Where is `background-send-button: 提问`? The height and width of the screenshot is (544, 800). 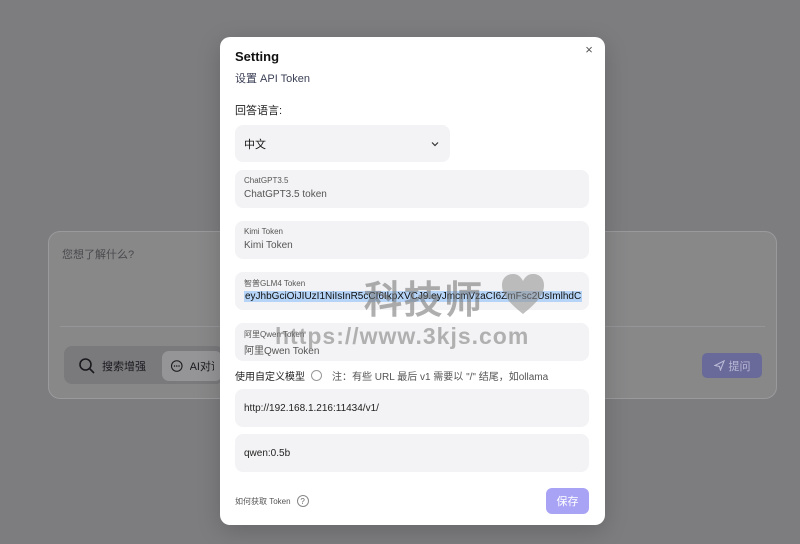 background-send-button: 提问 is located at coordinates (732, 365).